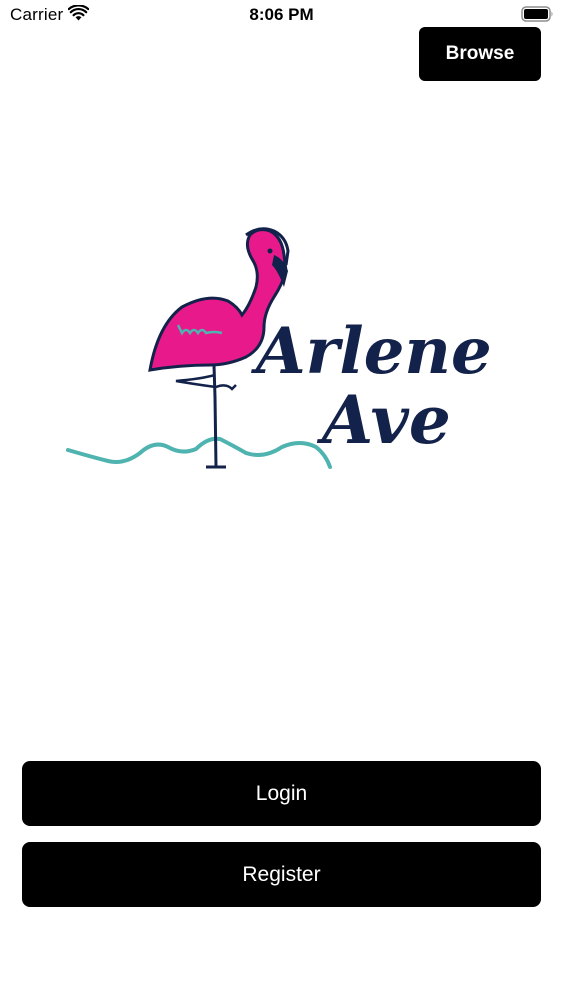 The height and width of the screenshot is (1000, 563). Describe the element at coordinates (281, 874) in the screenshot. I see `register-button: Register` at that location.